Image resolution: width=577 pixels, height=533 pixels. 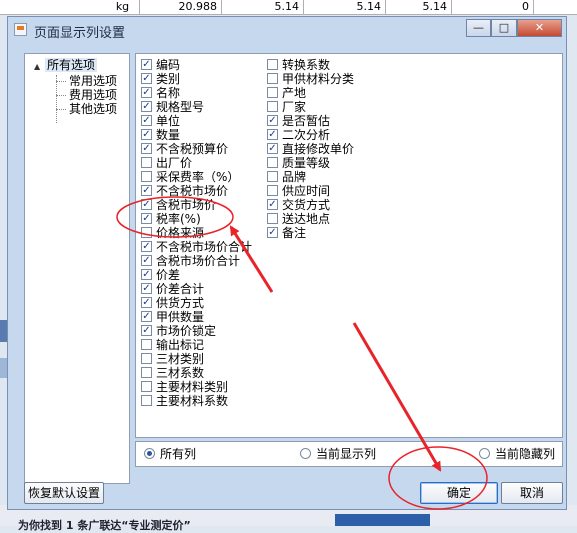 I want to click on checkbox-label: 含税市场价, so click(x=186, y=205).